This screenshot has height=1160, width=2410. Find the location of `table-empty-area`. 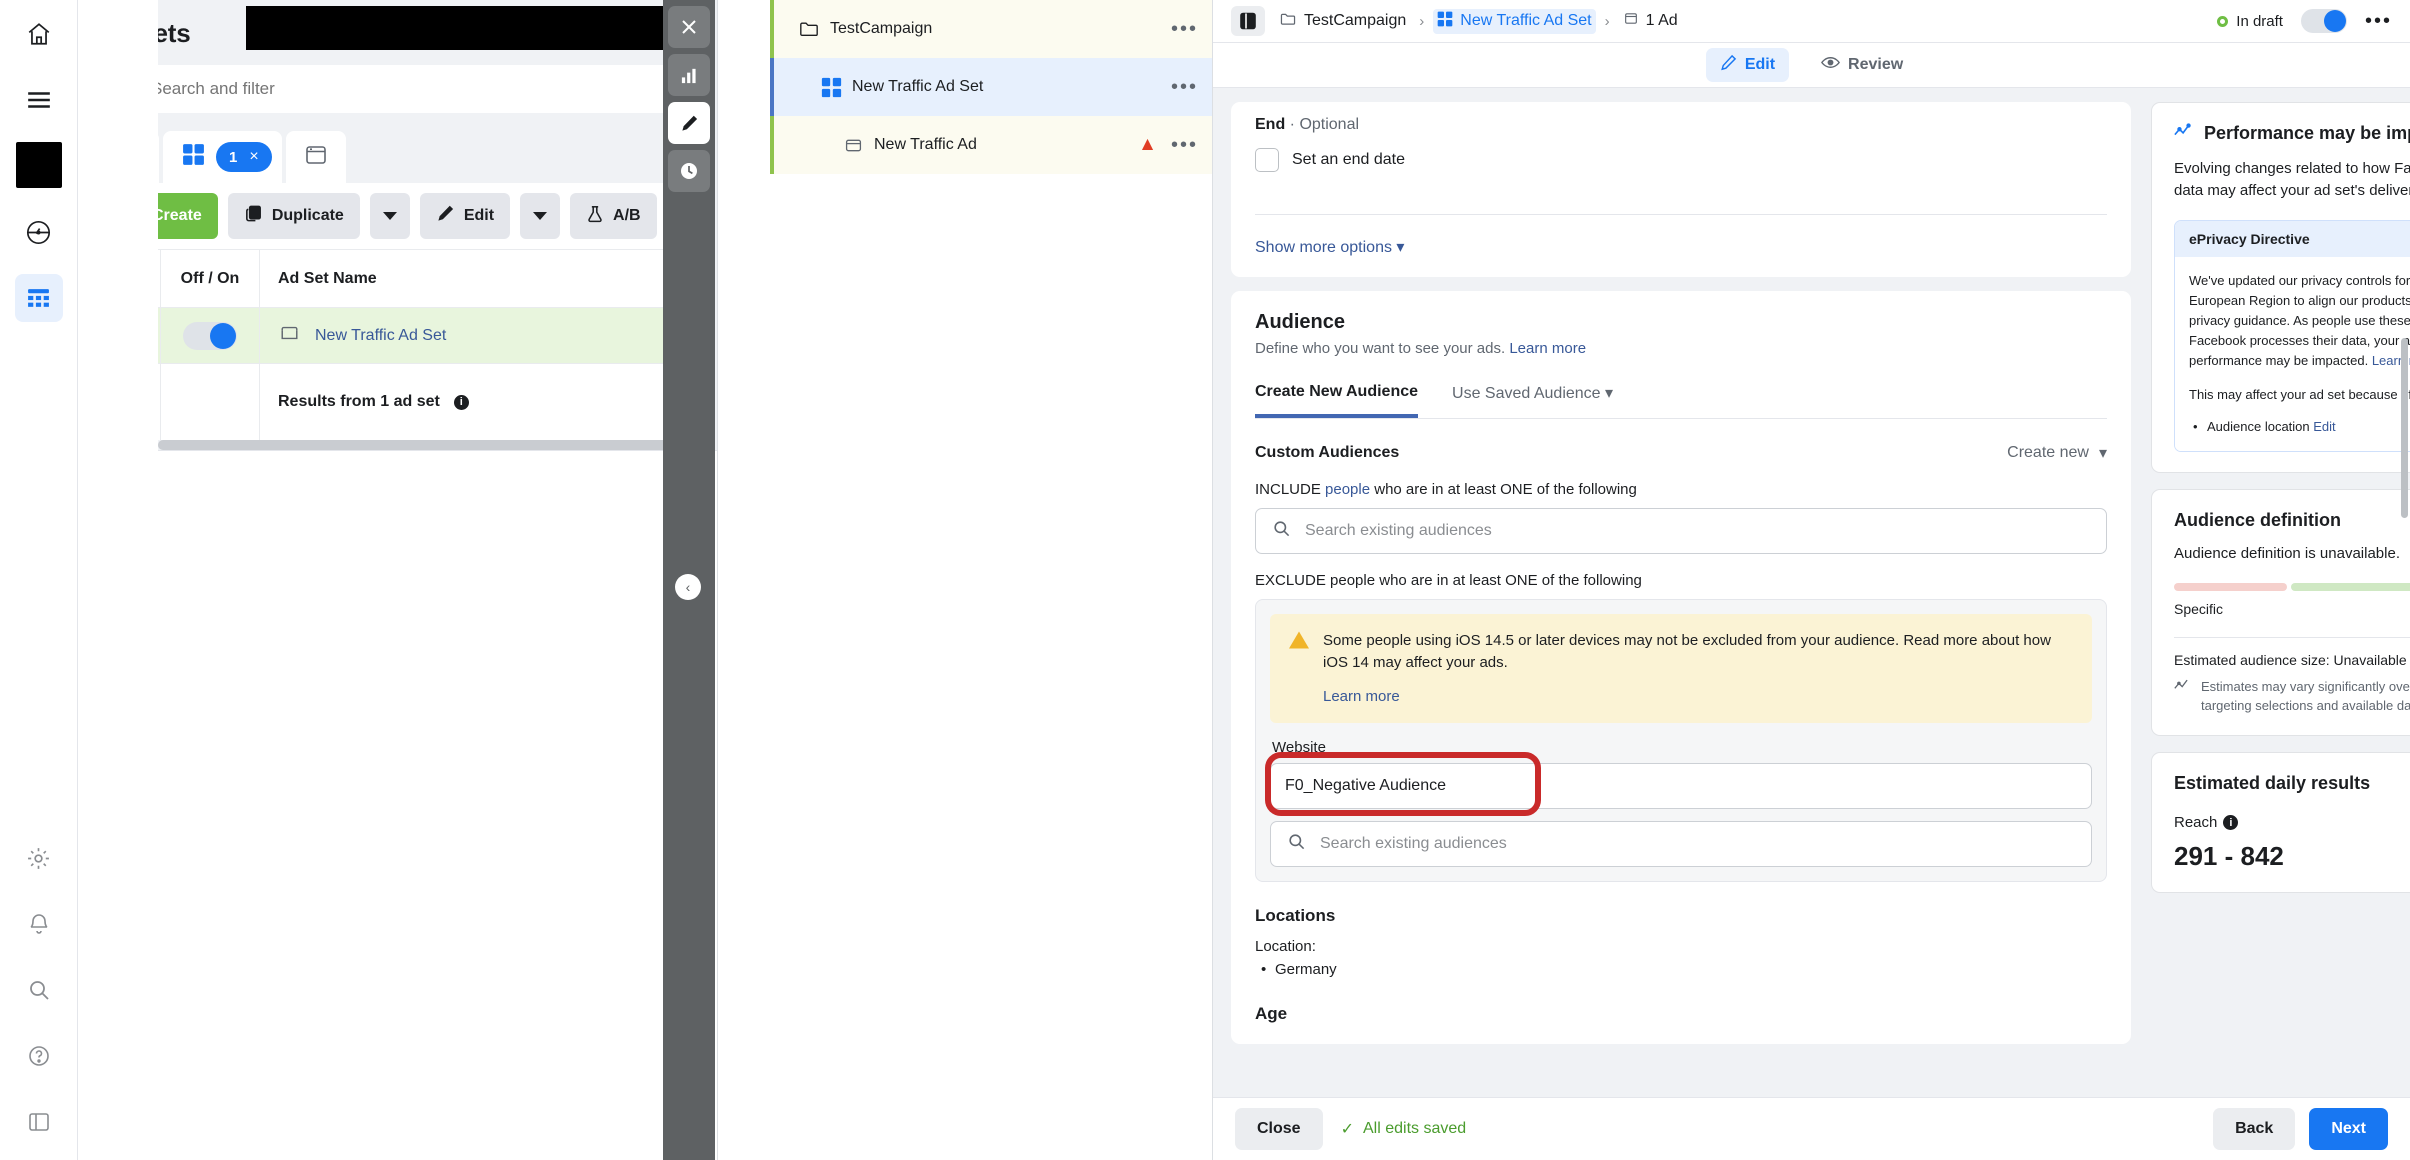

table-empty-area is located at coordinates (437, 805).